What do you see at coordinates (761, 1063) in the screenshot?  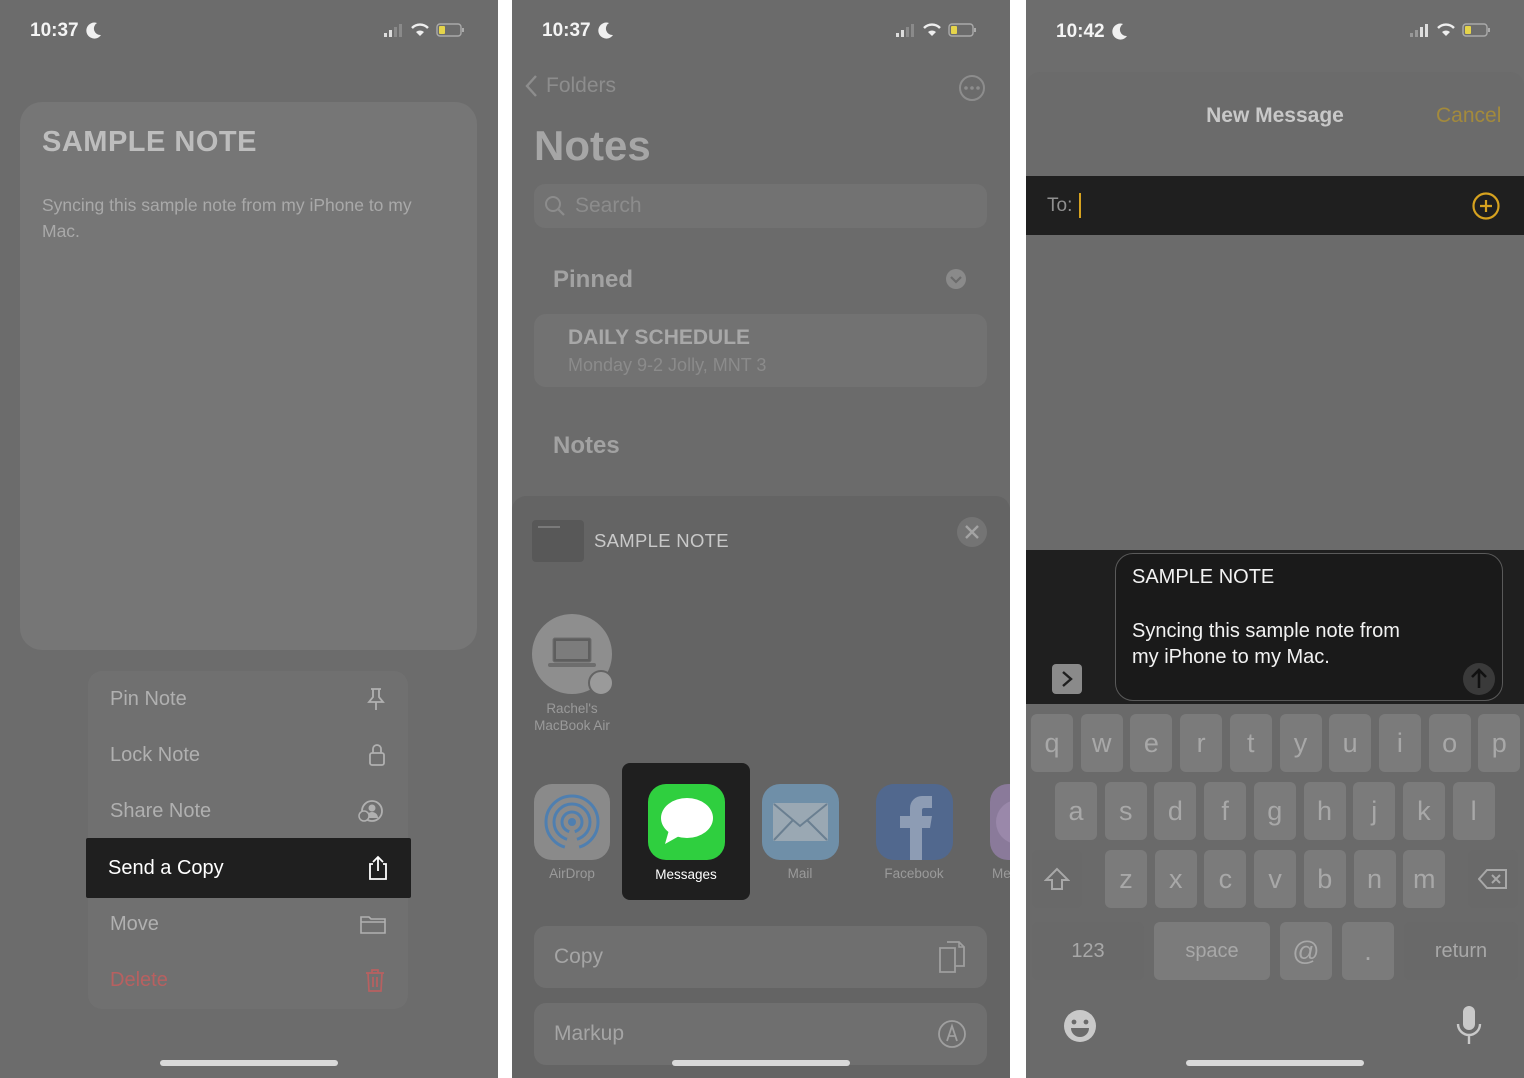 I see `home-indicator` at bounding box center [761, 1063].